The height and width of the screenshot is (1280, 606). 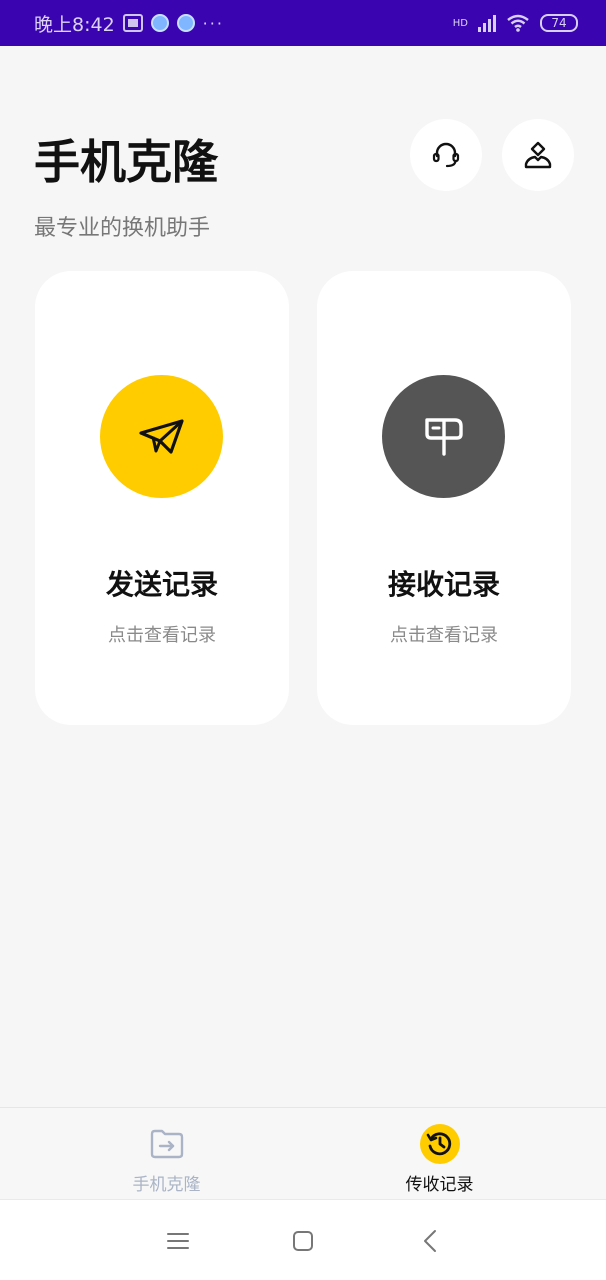 I want to click on battery-level: 74, so click(x=559, y=23).